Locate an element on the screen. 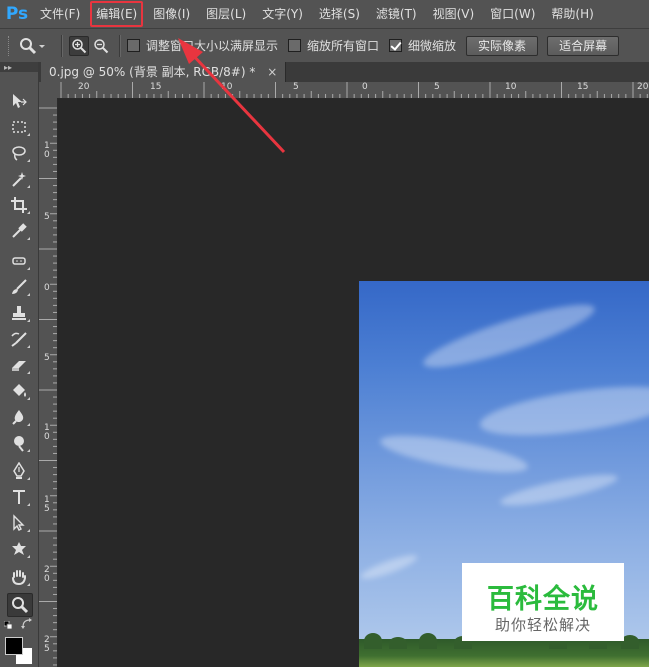 The image size is (649, 667). eyedropper-icon is located at coordinates (19, 230).